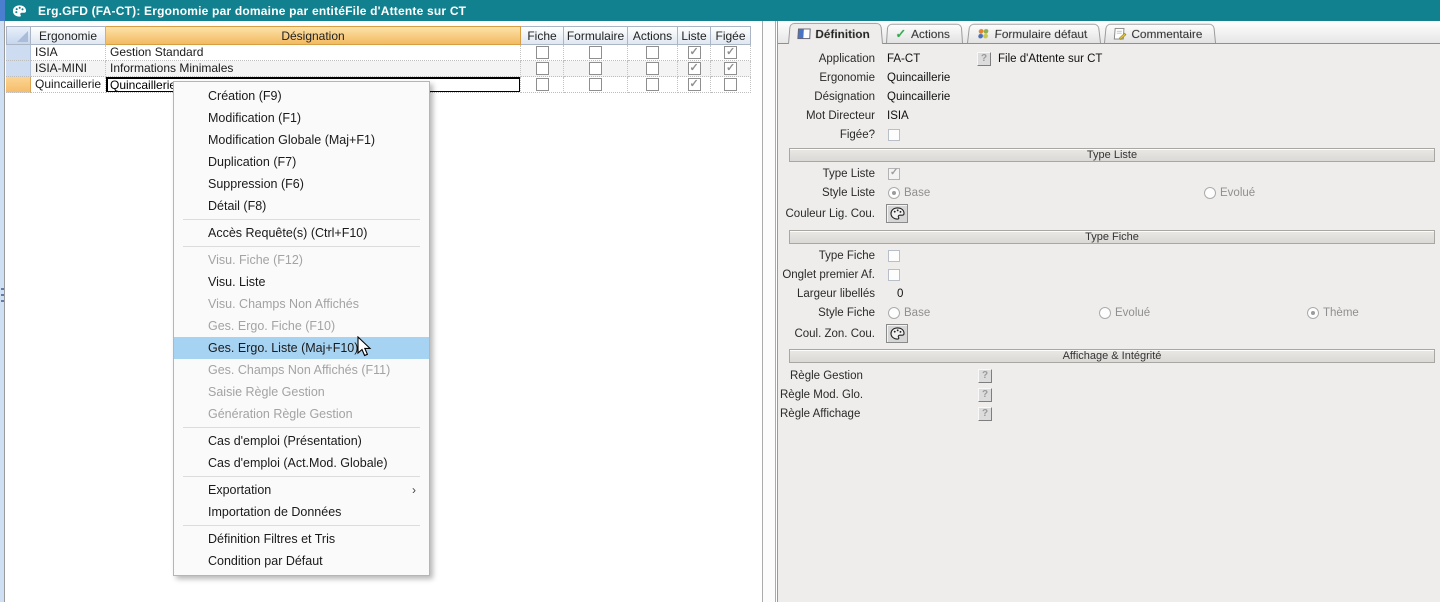 Image resolution: width=1440 pixels, height=602 pixels. What do you see at coordinates (301, 304) in the screenshot?
I see `menu-item-visu-champs-non-affiches: Visu. Champs Non Affichés` at bounding box center [301, 304].